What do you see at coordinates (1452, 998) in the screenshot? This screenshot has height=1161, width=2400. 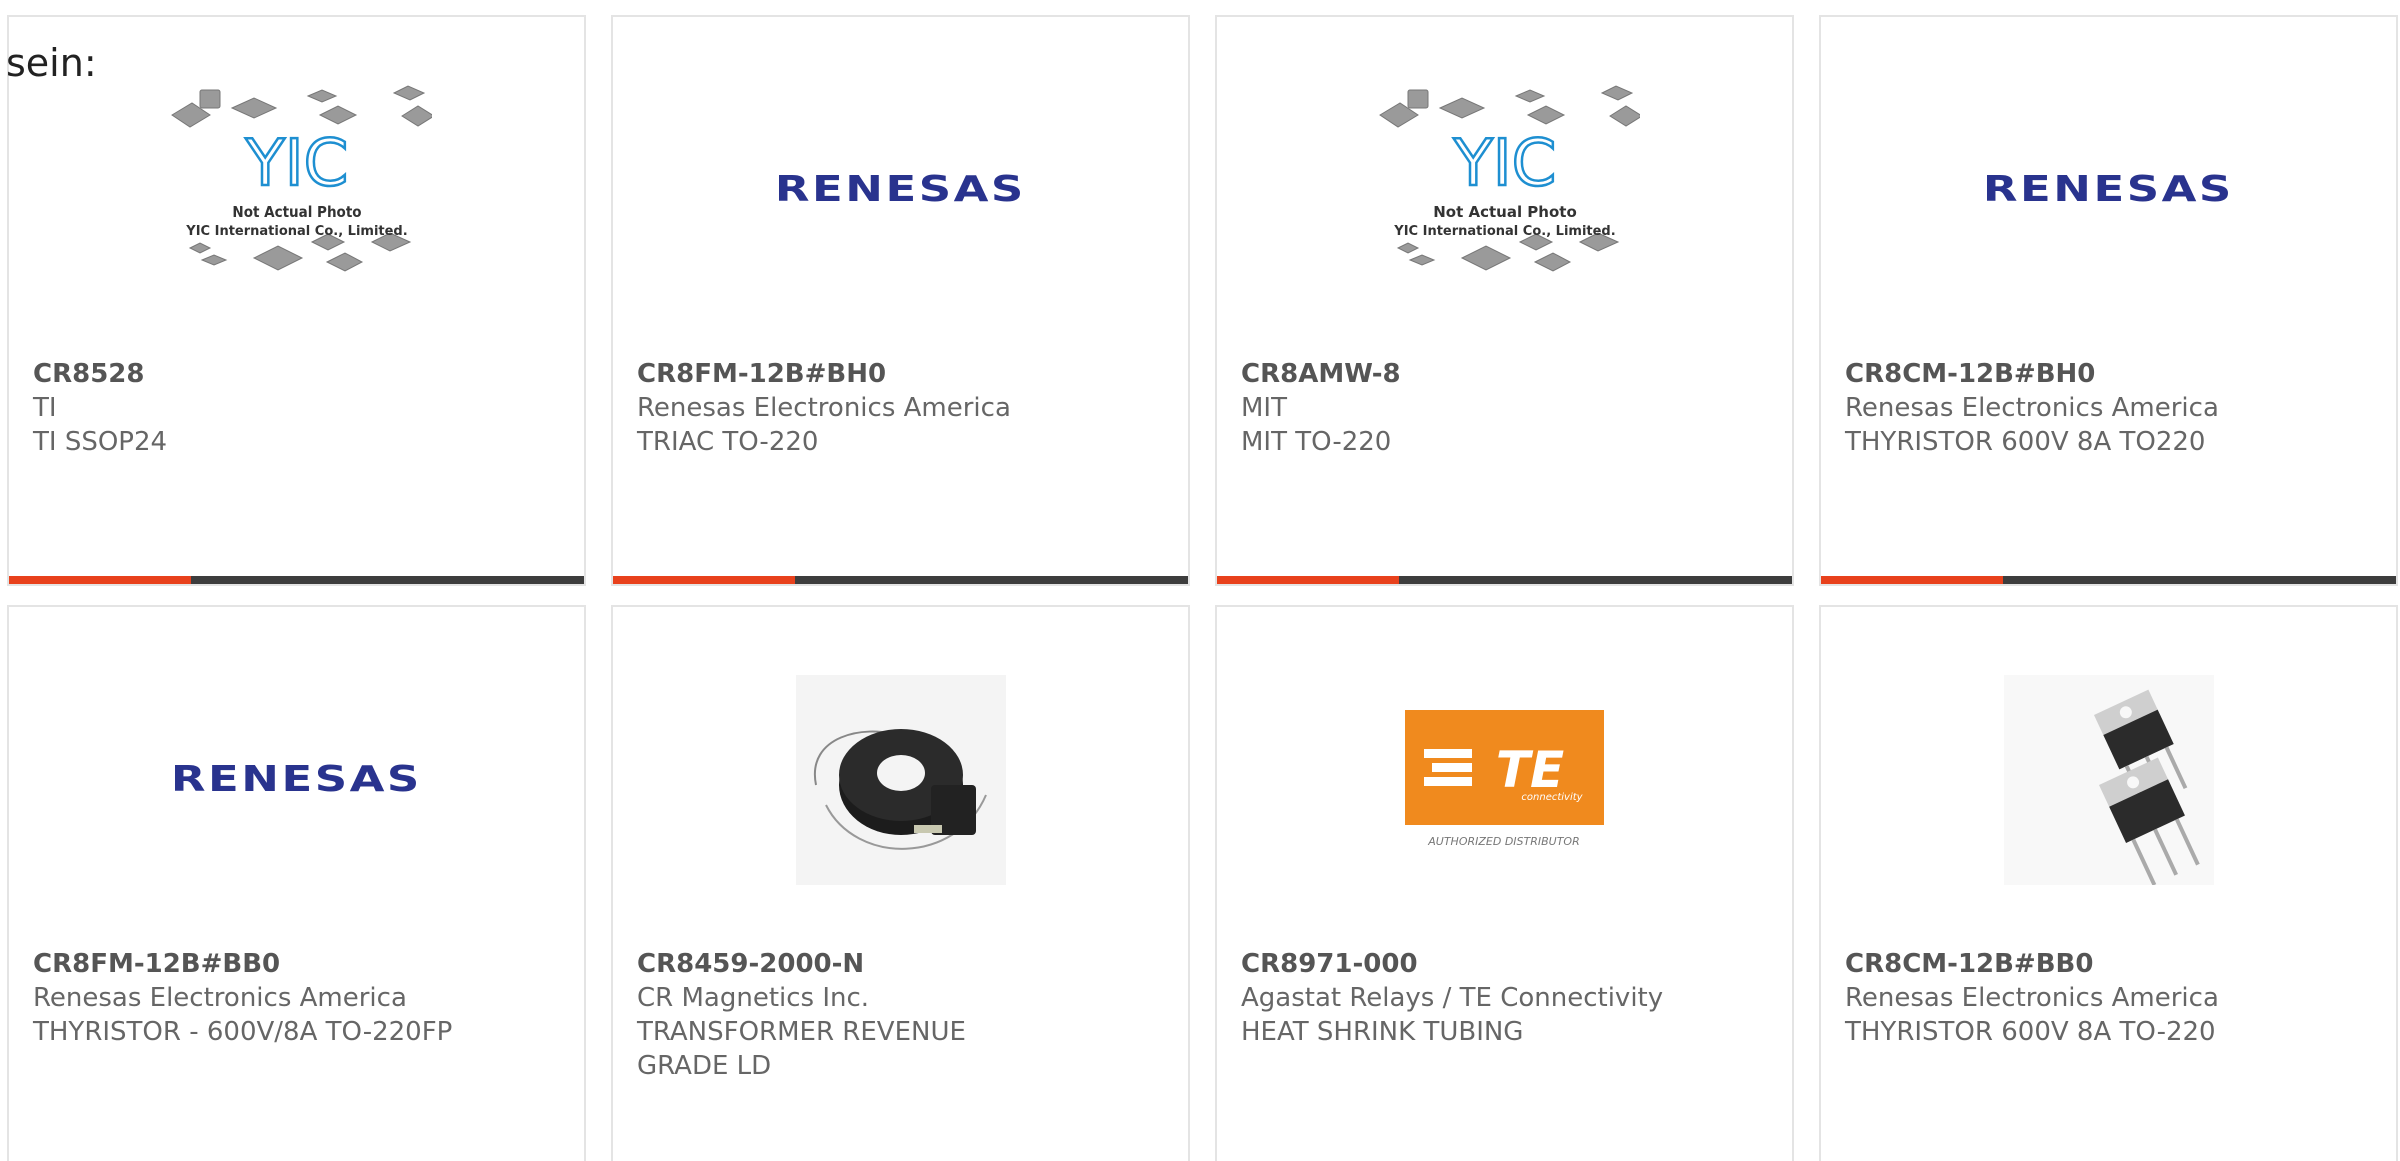 I see `manufacturer: Agastat Relays / TE Connectivity` at bounding box center [1452, 998].